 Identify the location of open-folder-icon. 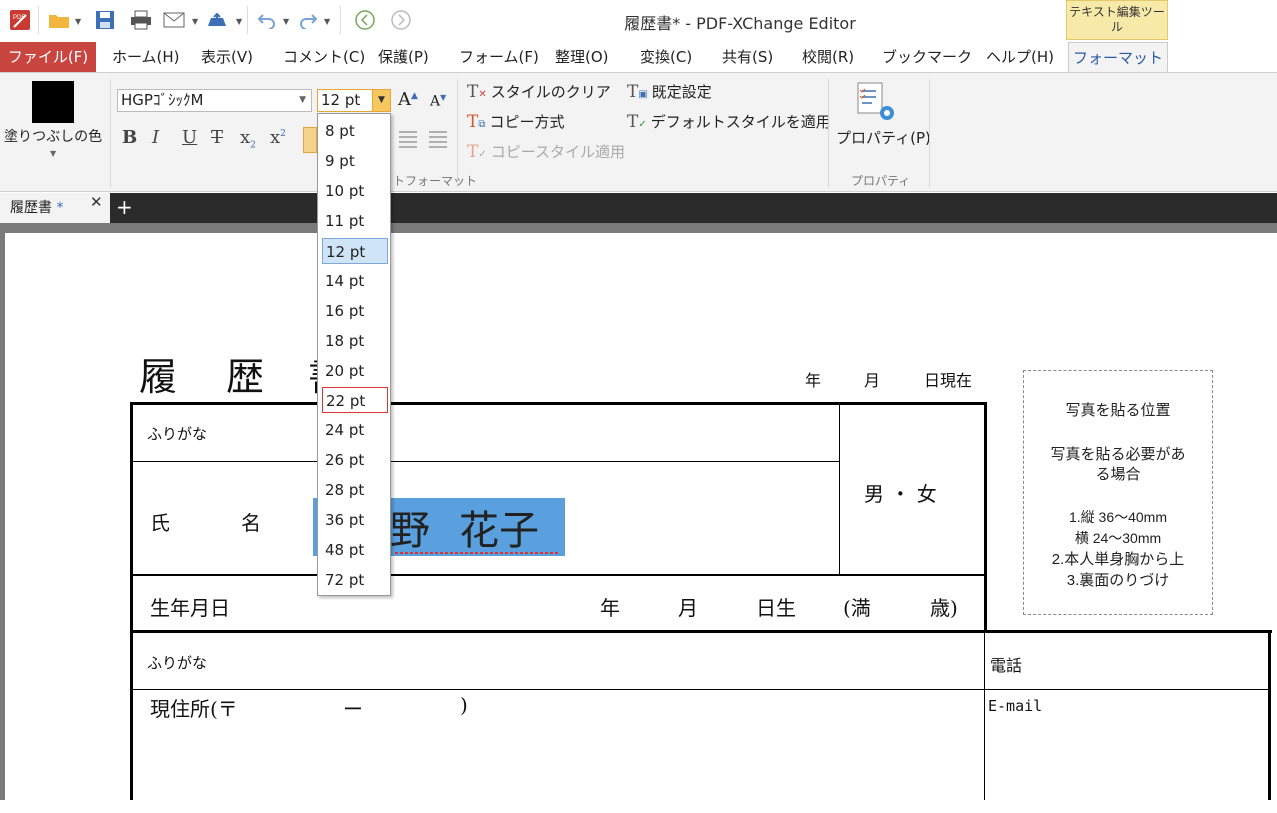
(59, 20).